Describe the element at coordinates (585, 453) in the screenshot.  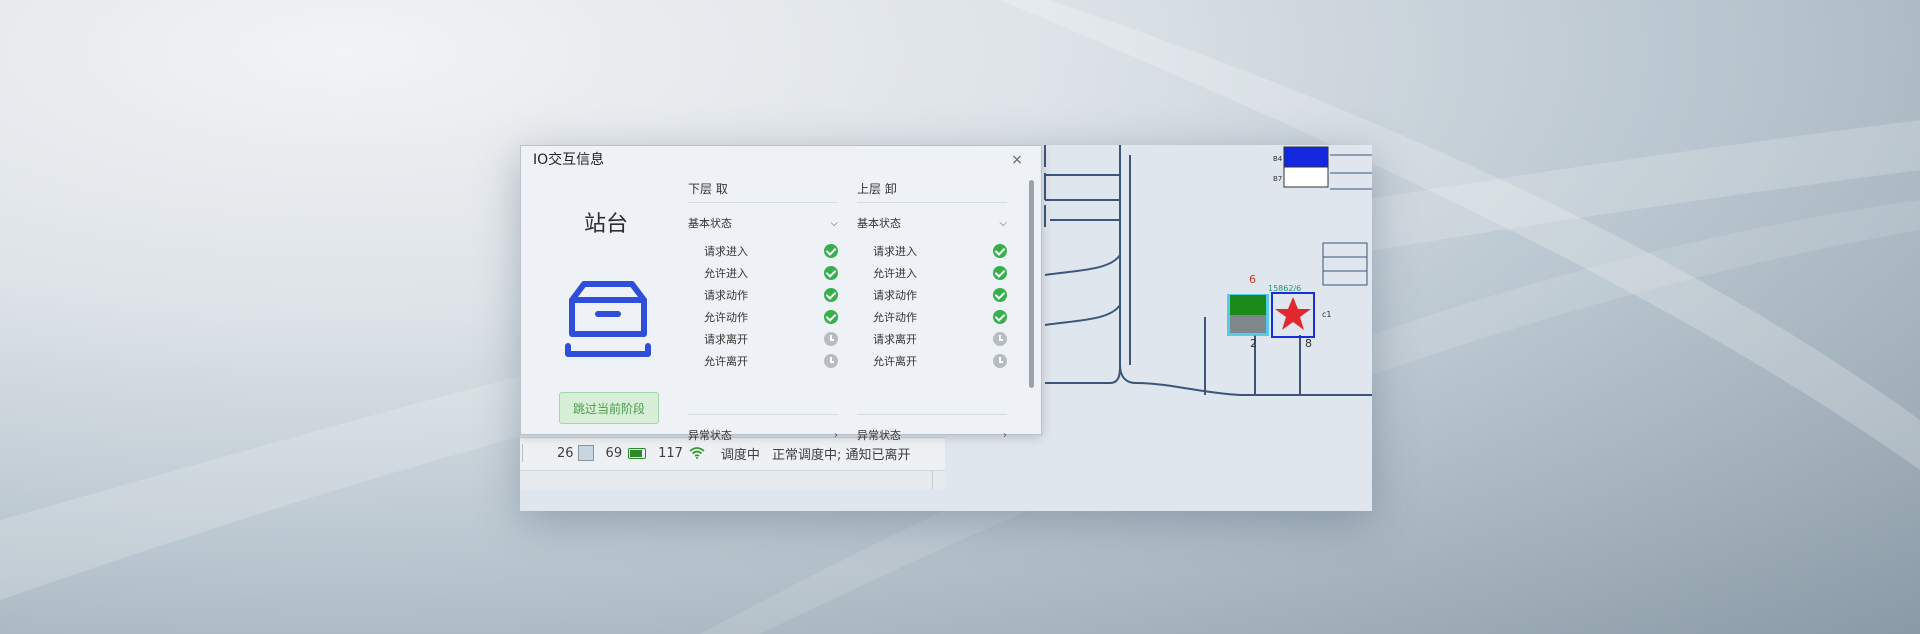
I see `image-icon` at that location.